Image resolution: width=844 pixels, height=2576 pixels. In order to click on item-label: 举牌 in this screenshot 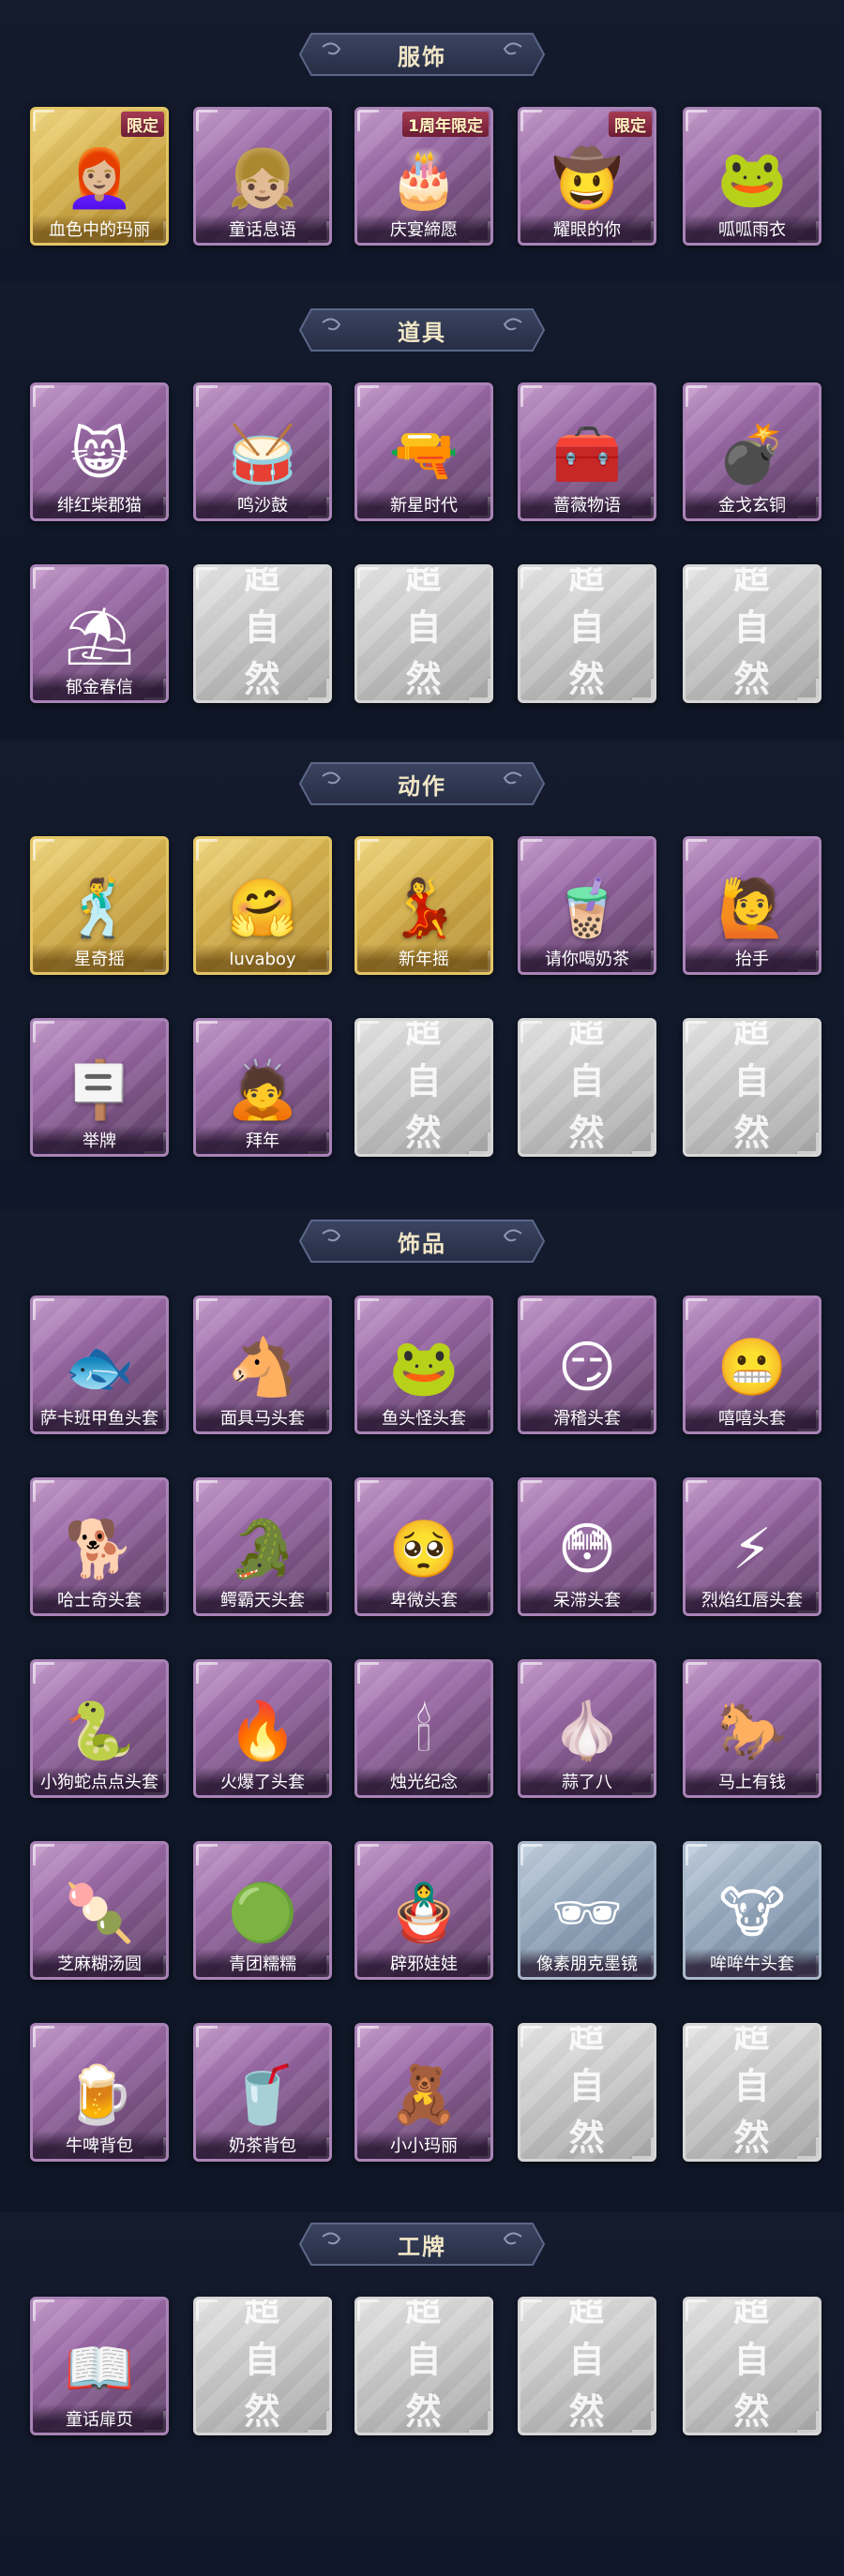, I will do `click(100, 1140)`.